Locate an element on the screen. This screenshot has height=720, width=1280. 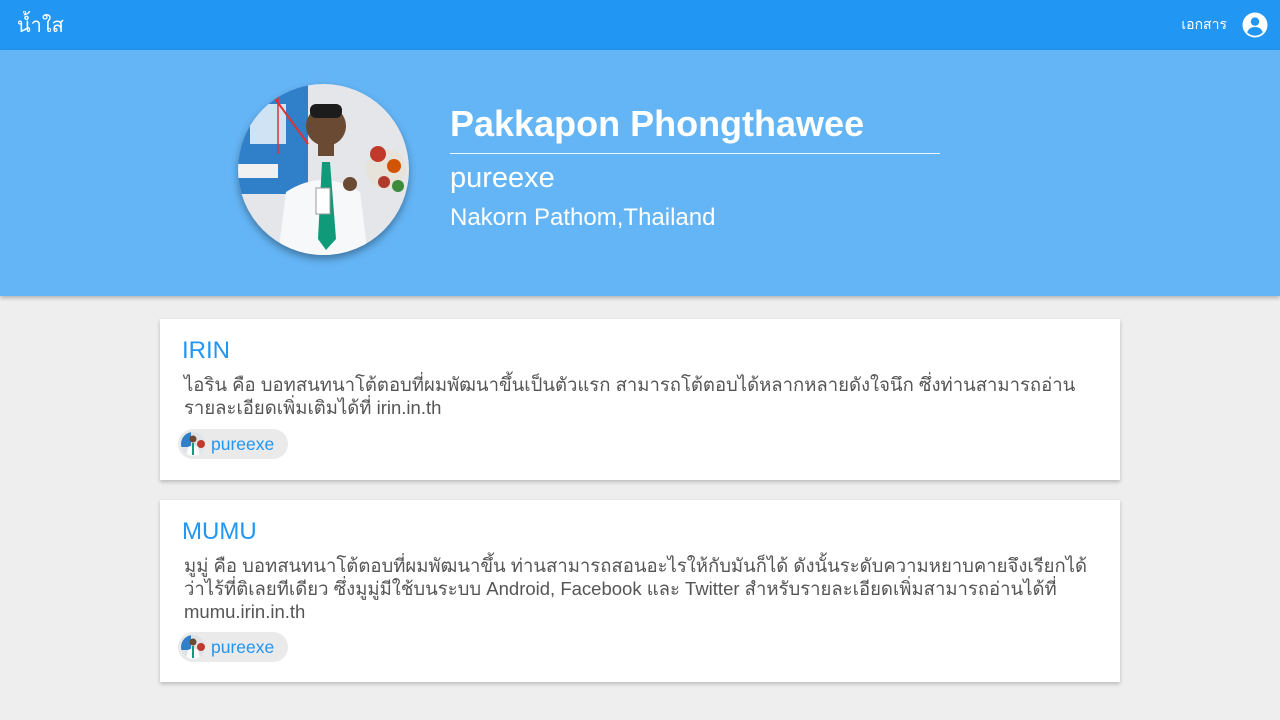
nav-docs-link: เอกสาร is located at coordinates (1204, 25).